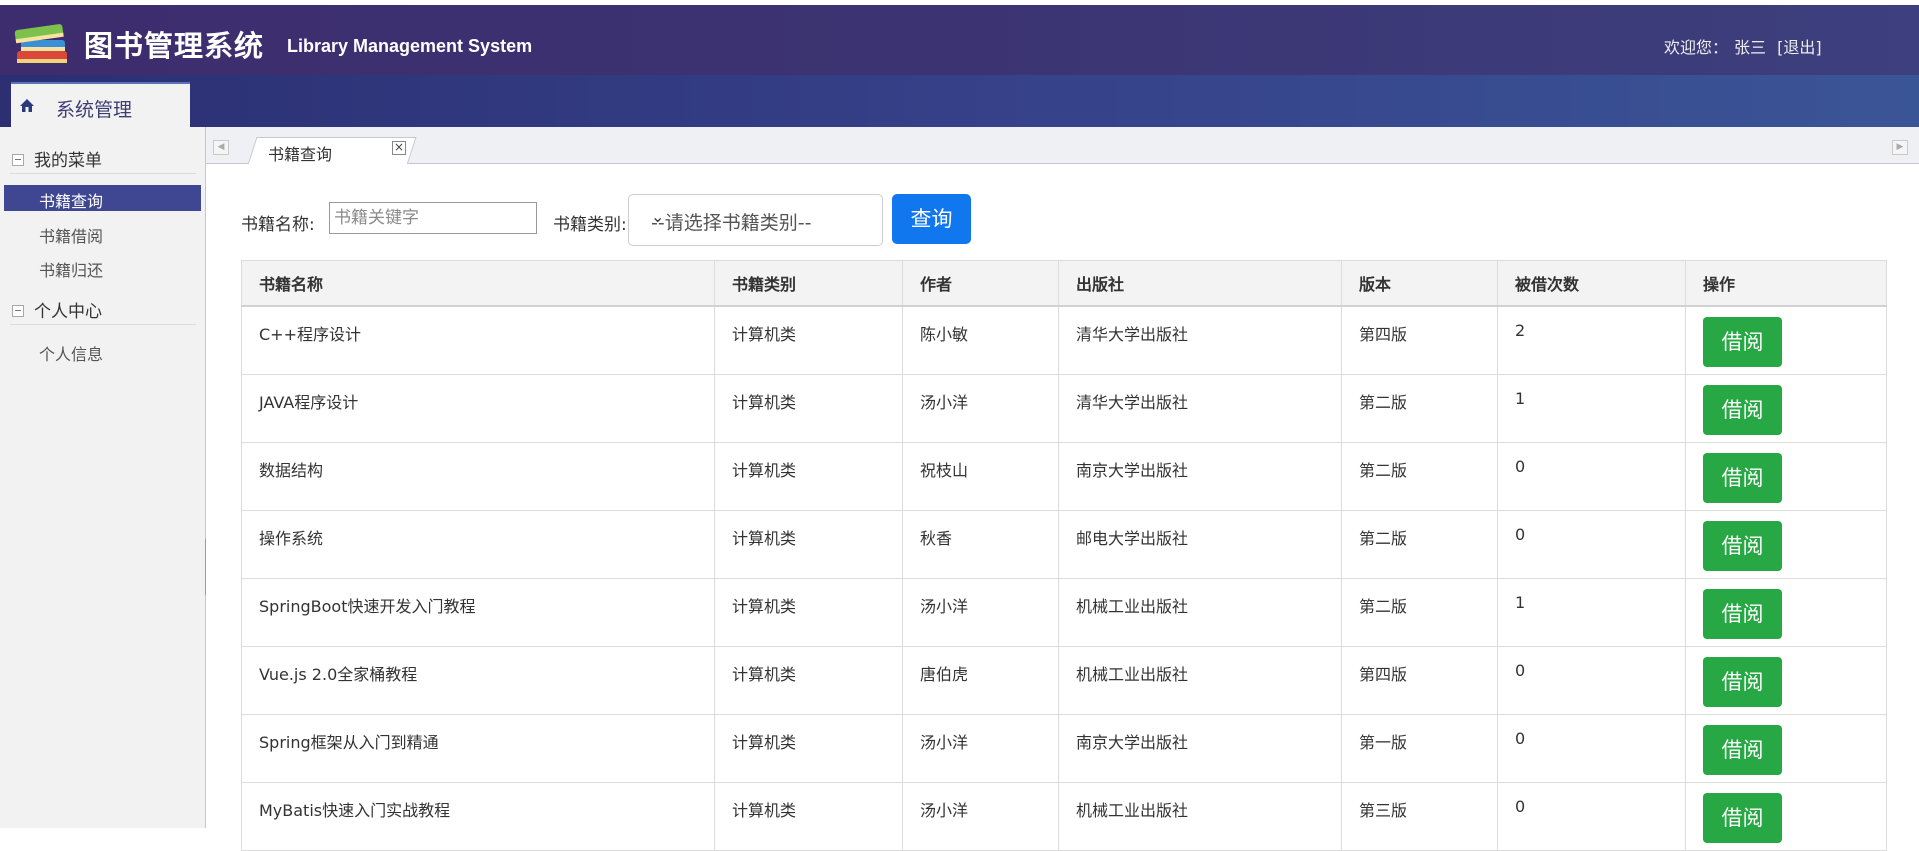 This screenshot has width=1919, height=851. What do you see at coordinates (478, 476) in the screenshot?
I see `book-name-cell: 数据结构` at bounding box center [478, 476].